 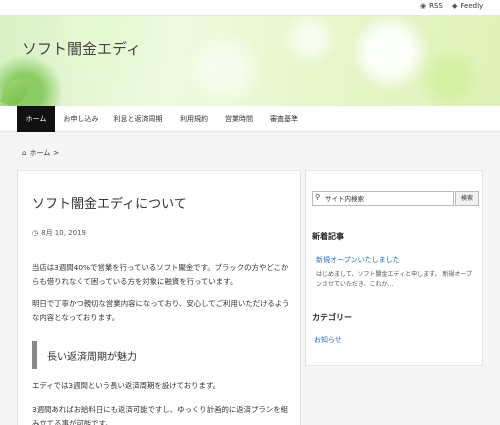 What do you see at coordinates (24, 153) in the screenshot?
I see `home-icon: ⌂` at bounding box center [24, 153].